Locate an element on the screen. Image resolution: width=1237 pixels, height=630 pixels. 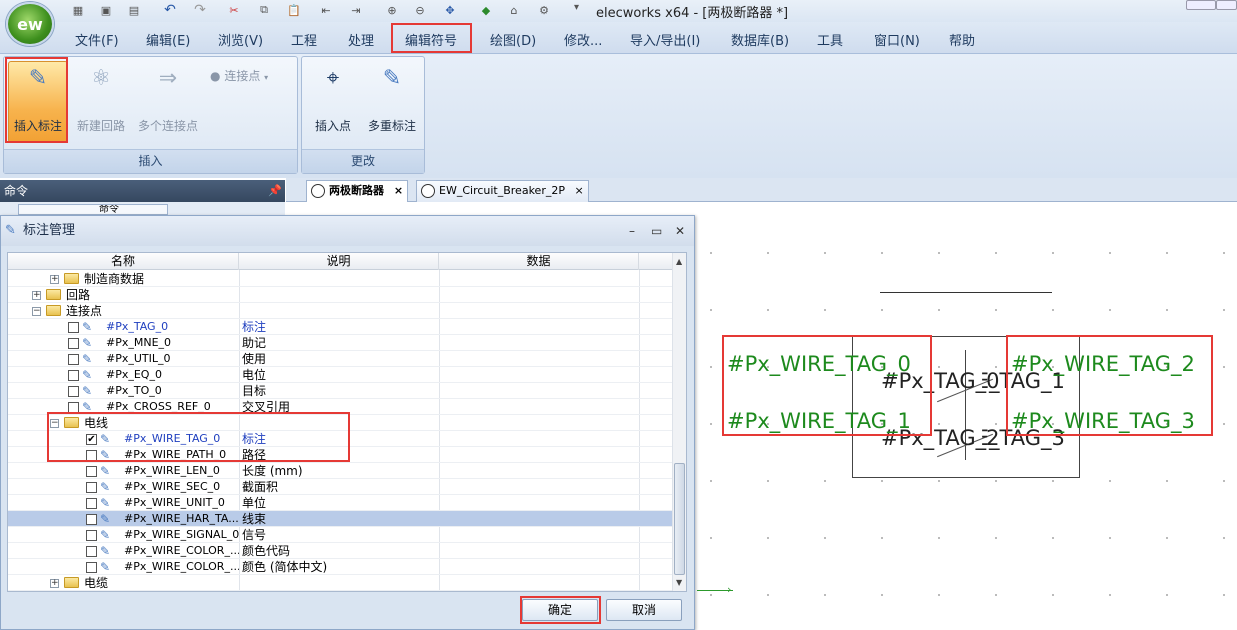
menu-draw: 绘图(D) is located at coordinates (513, 39).